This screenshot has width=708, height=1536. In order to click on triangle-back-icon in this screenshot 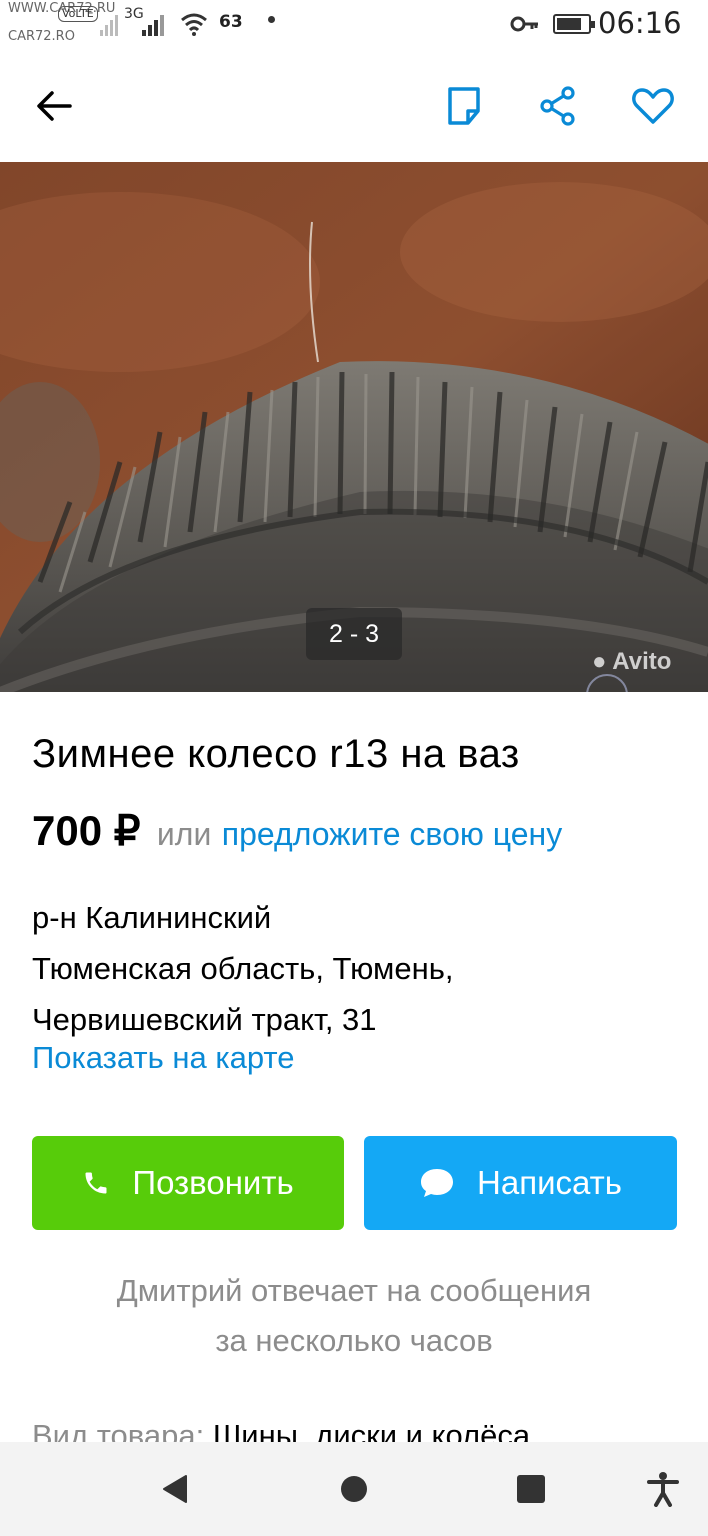, I will do `click(175, 1489)`.